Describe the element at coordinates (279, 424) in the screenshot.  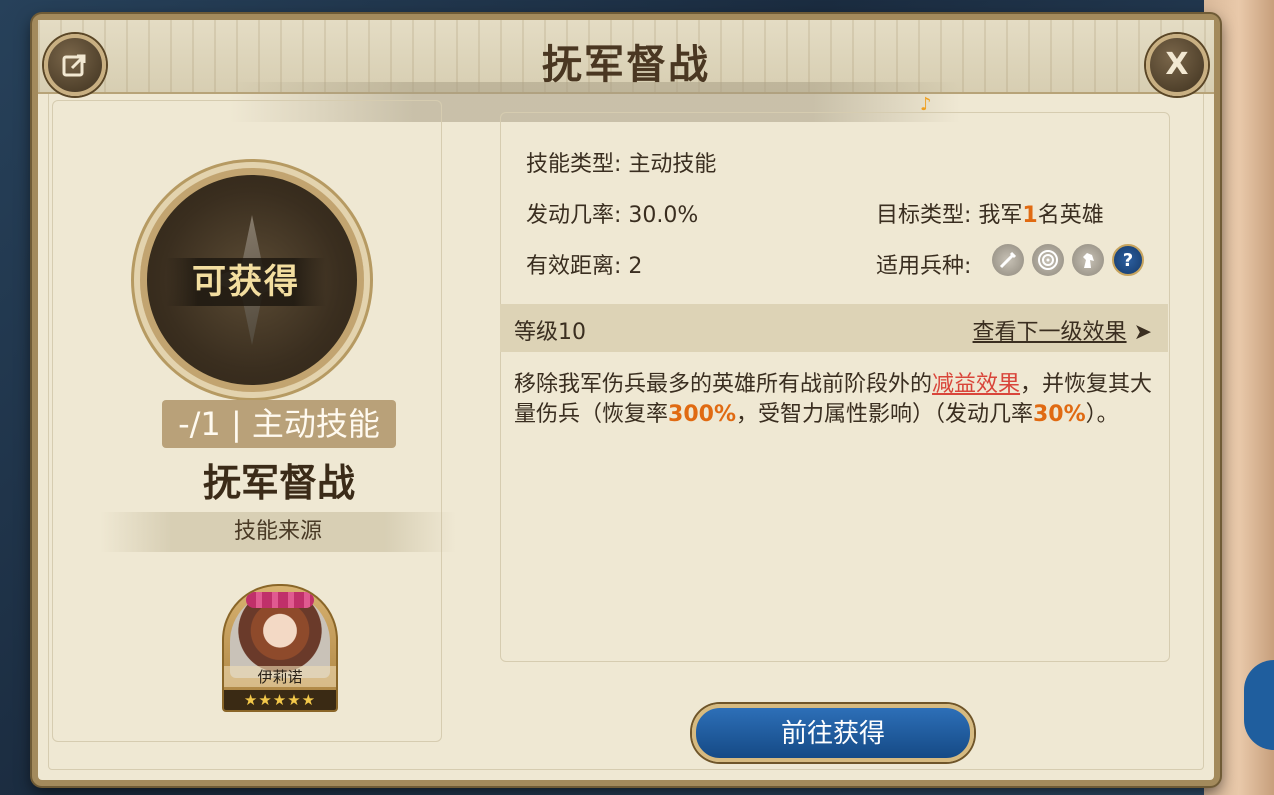
I see `skill-type-tag: -/1 | 主动技能` at that location.